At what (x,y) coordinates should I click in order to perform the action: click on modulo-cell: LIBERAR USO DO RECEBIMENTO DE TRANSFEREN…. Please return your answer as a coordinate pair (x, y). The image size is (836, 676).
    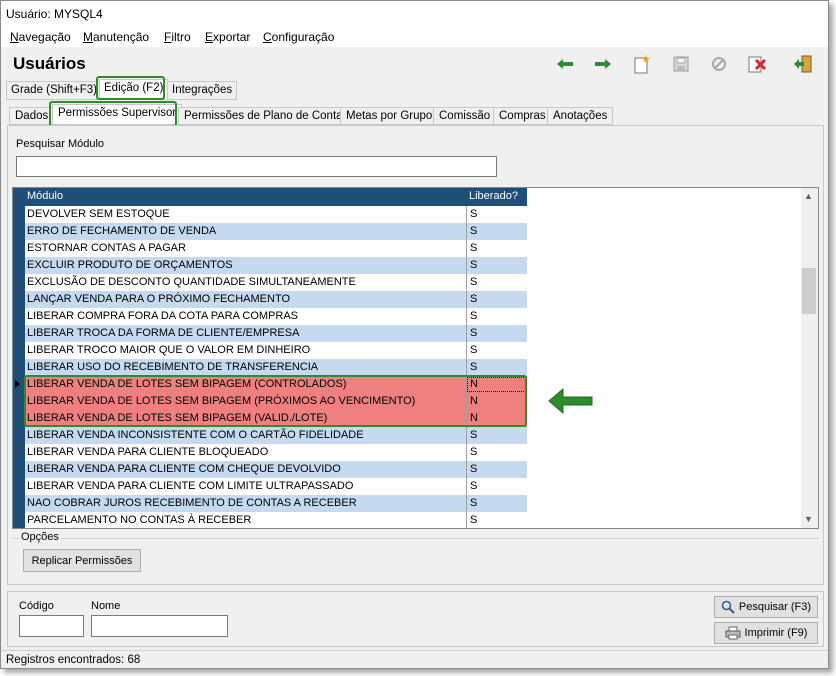
    Looking at the image, I should click on (245, 367).